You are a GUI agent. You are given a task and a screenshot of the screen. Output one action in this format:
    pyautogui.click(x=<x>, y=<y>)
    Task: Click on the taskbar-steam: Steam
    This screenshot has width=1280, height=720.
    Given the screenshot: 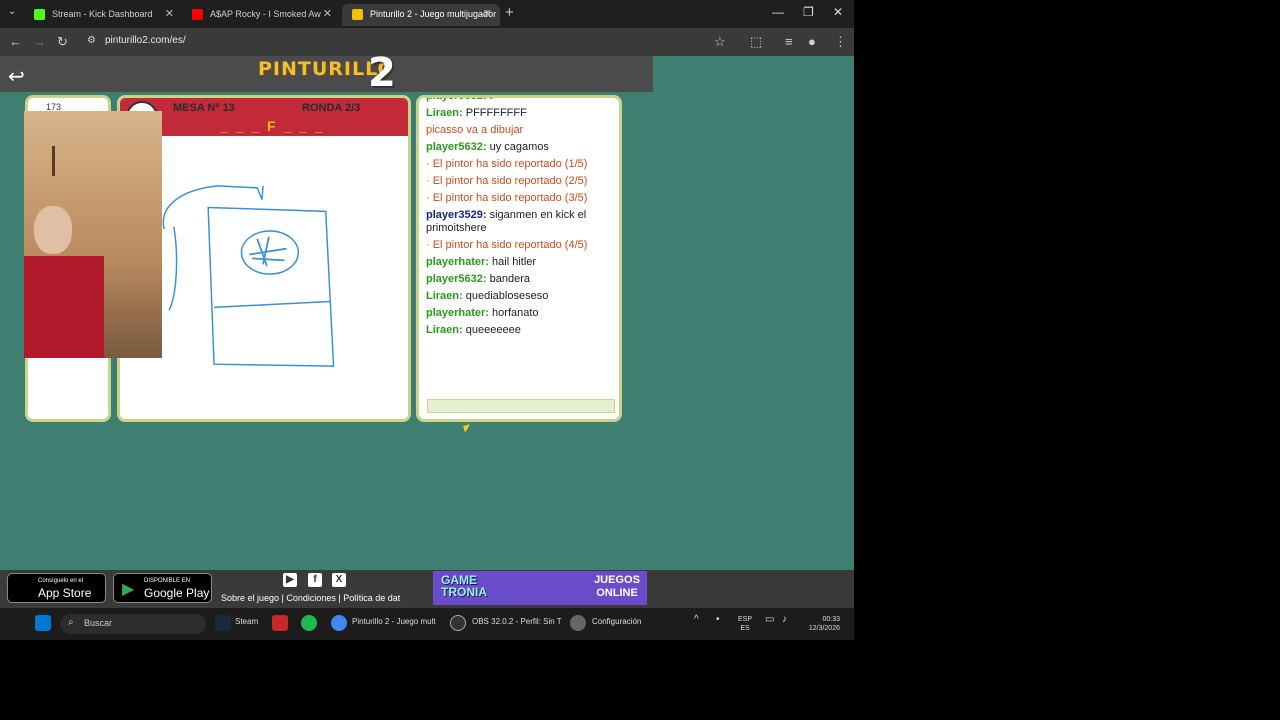 What is the action you would take?
    pyautogui.click(x=246, y=621)
    